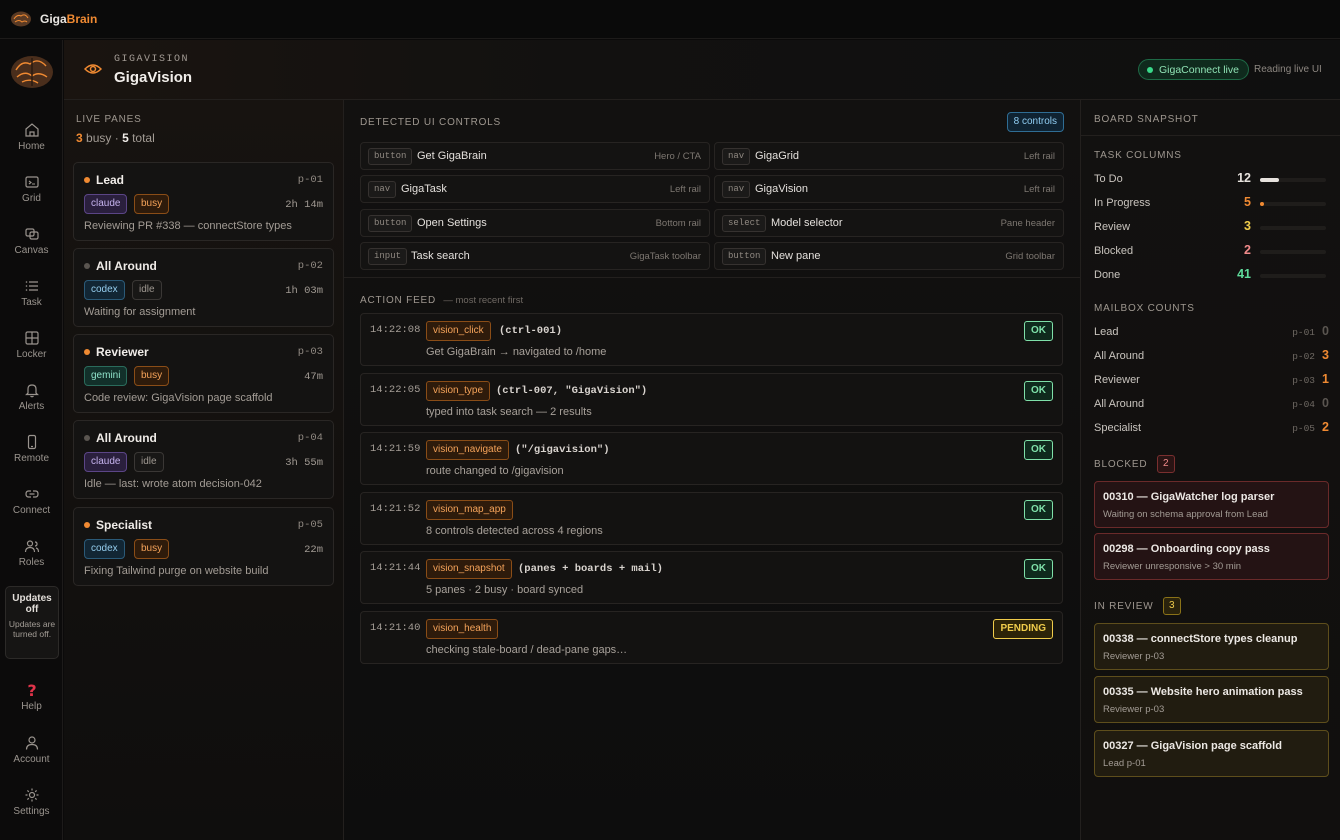 This screenshot has width=1340, height=840. What do you see at coordinates (31, 456) in the screenshot?
I see `rail-remote: Remote` at bounding box center [31, 456].